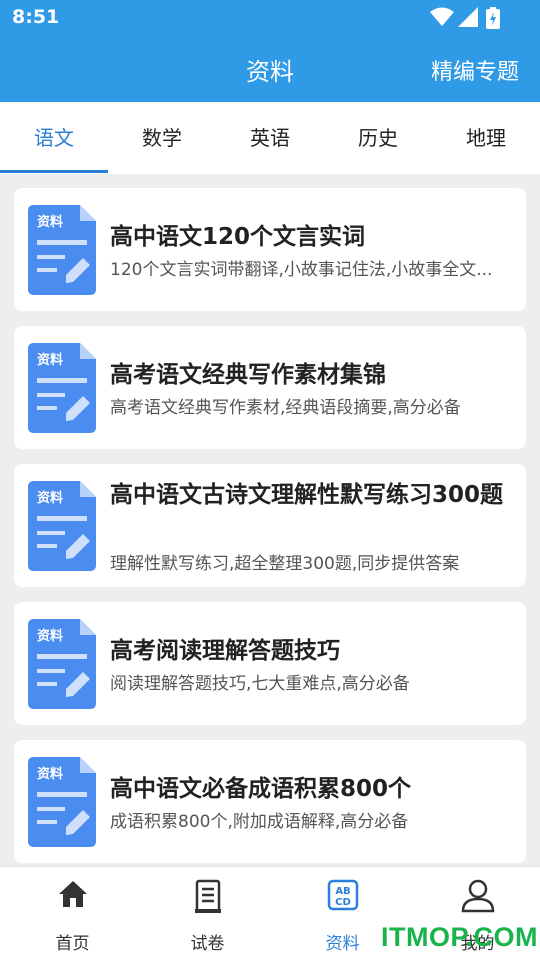 The height and width of the screenshot is (960, 540). Describe the element at coordinates (207, 913) in the screenshot. I see `nav-papers: 试卷` at that location.